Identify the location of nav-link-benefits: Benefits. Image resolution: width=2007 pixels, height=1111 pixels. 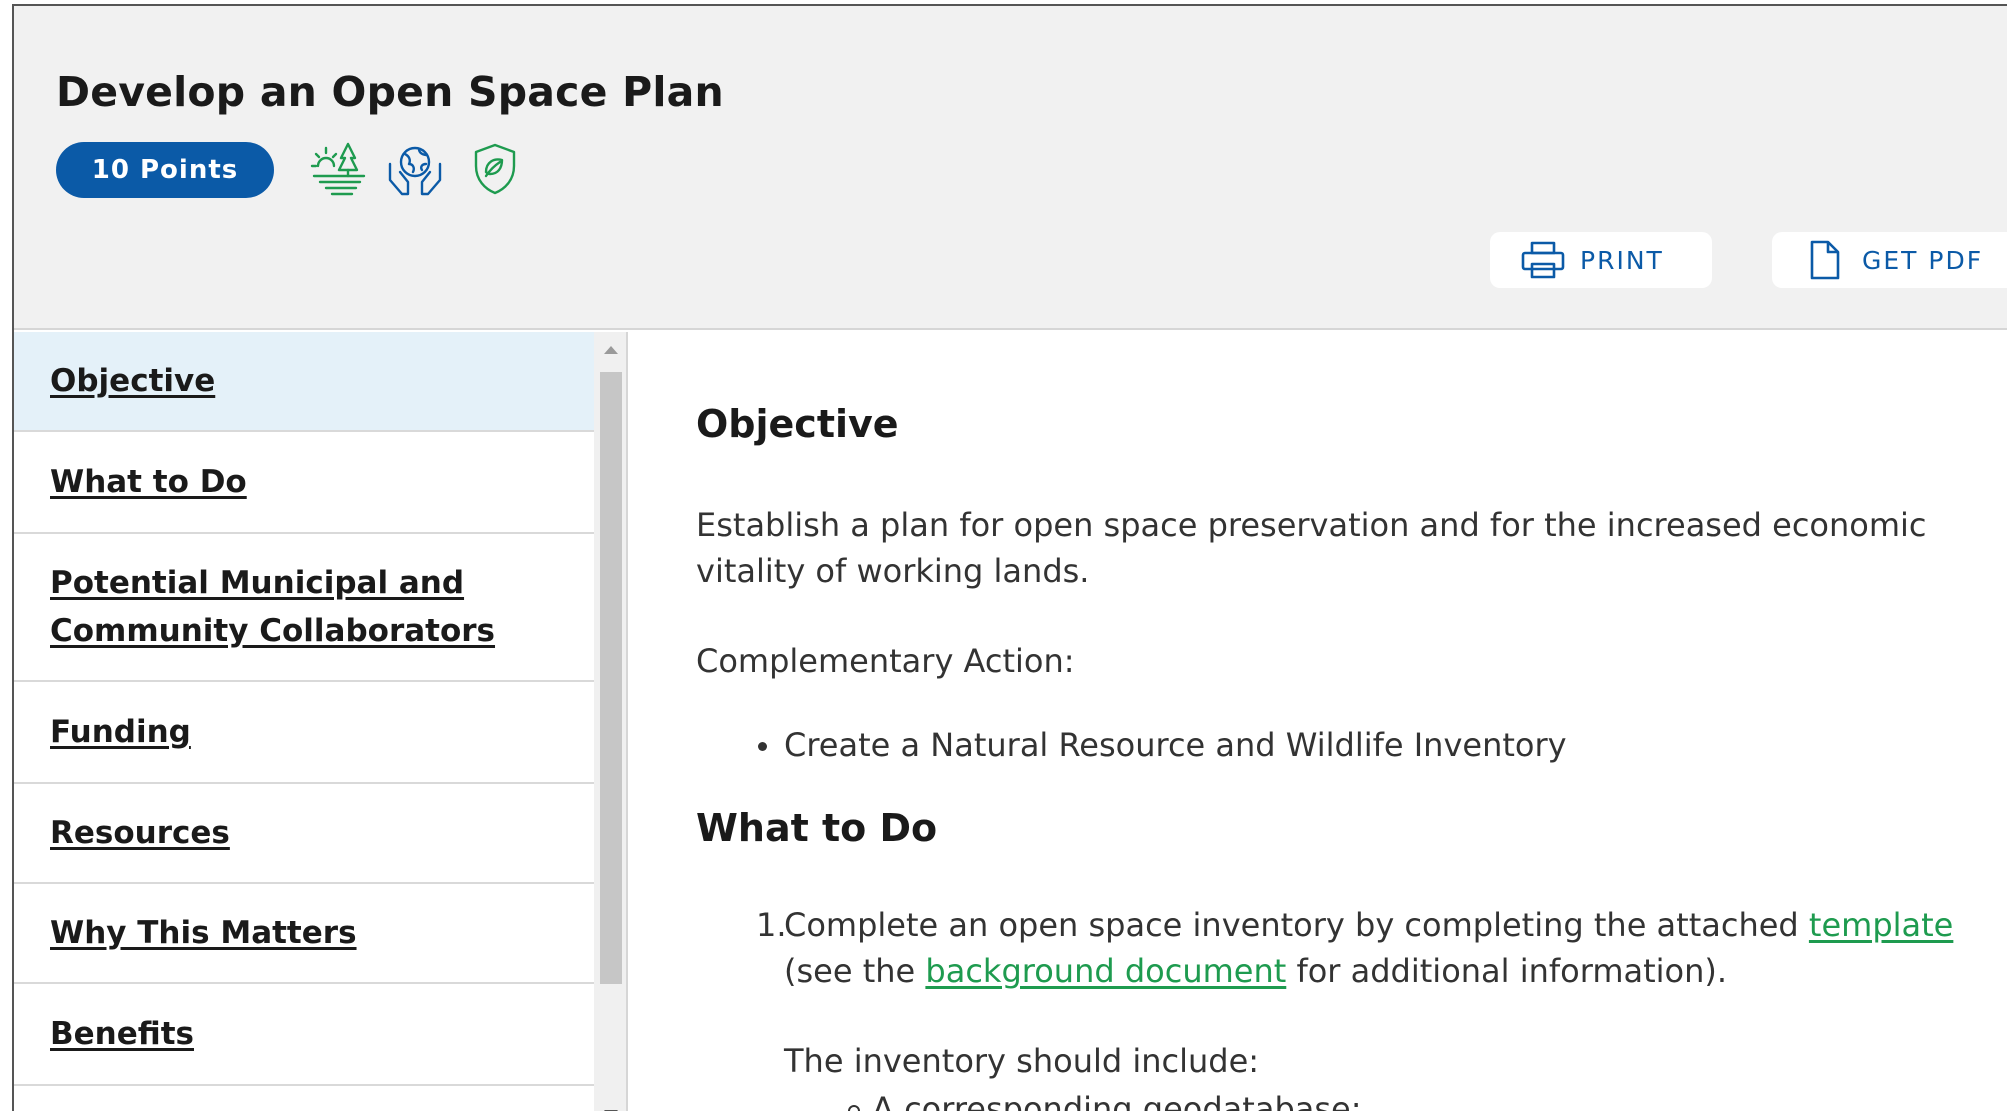
(122, 1034).